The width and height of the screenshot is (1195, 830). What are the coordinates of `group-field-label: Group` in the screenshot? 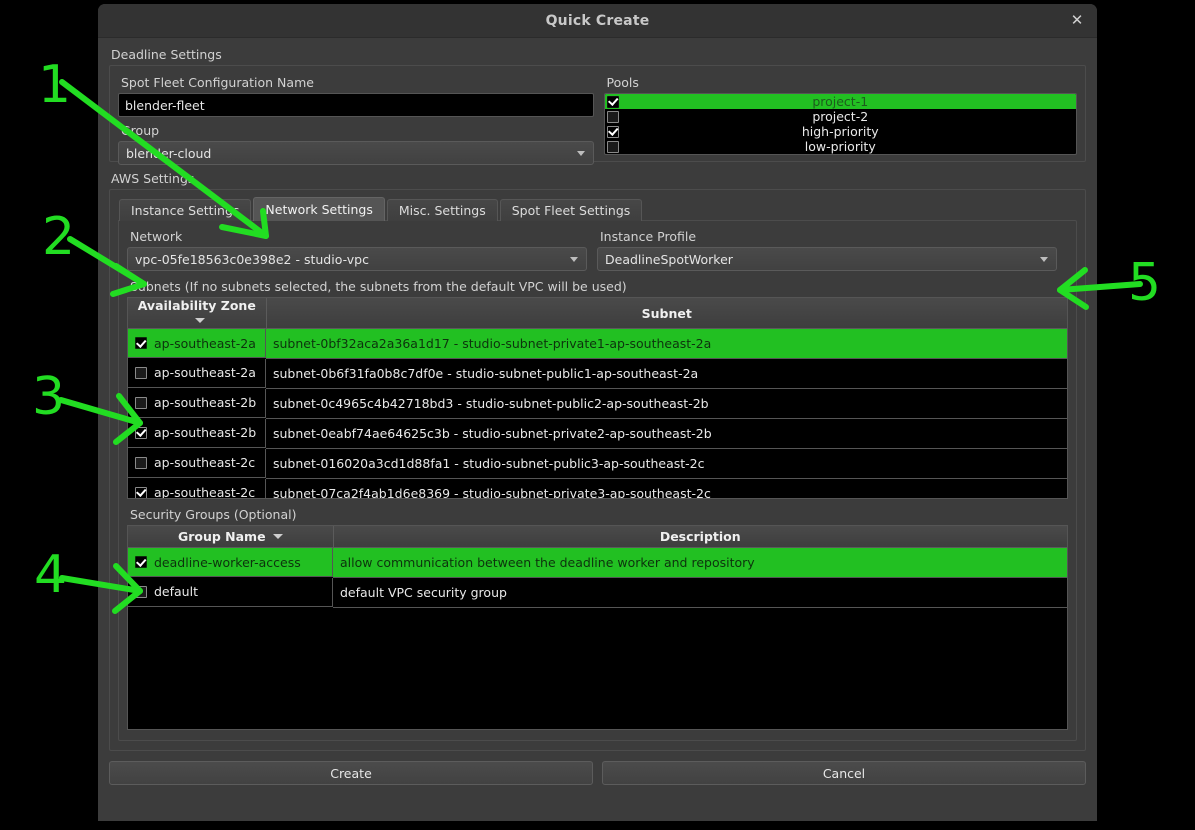 It's located at (140, 130).